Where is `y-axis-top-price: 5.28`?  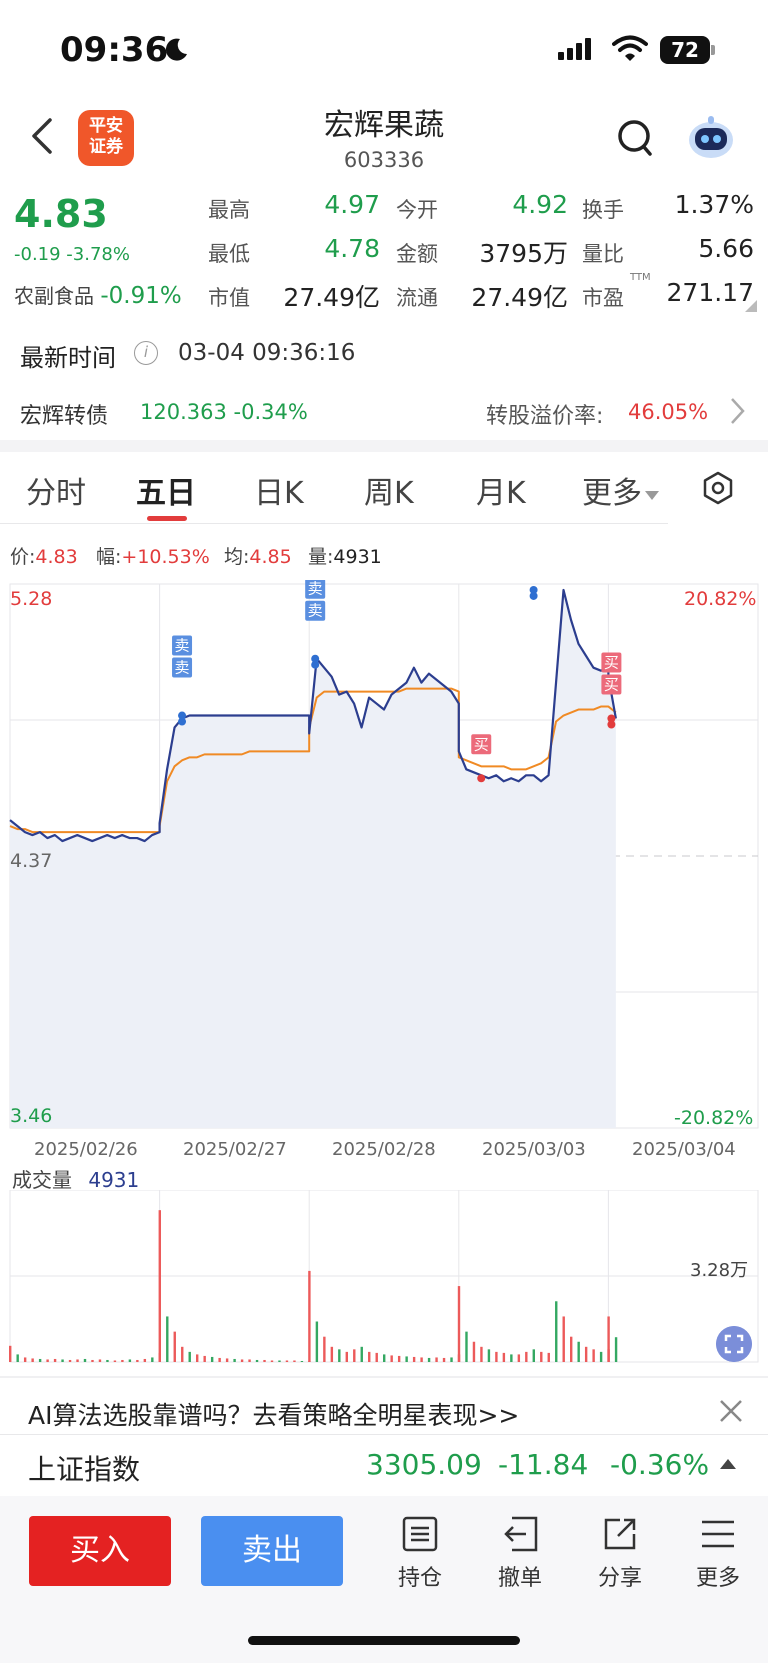 y-axis-top-price: 5.28 is located at coordinates (31, 599).